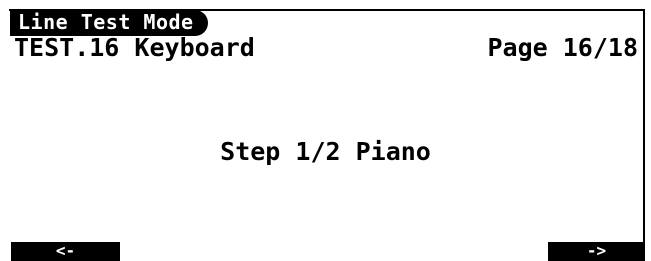  Describe the element at coordinates (562, 47) in the screenshot. I see `page-indicator: Page 16/18` at that location.